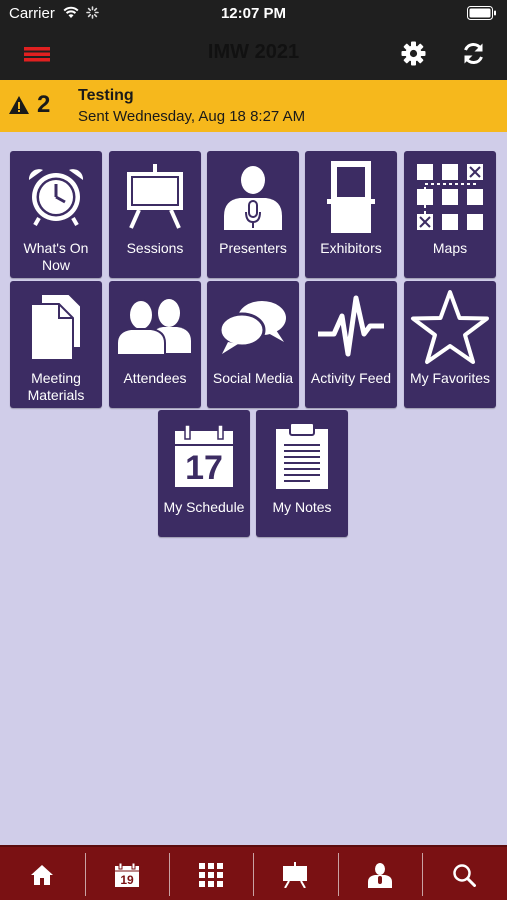  I want to click on tile-social-media: Social Media, so click(253, 344).